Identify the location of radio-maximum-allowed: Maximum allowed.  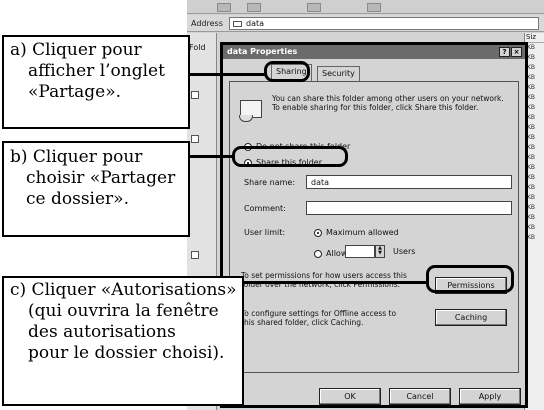
(356, 232).